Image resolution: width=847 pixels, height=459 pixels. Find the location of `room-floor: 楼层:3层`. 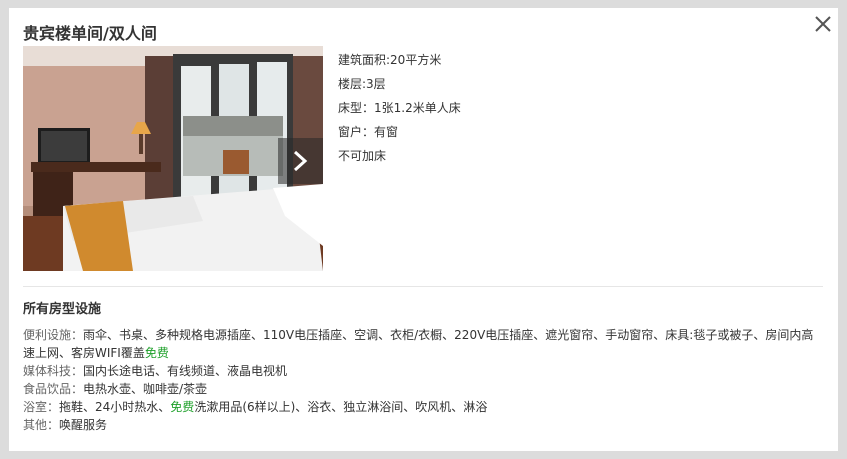

room-floor: 楼层:3层 is located at coordinates (362, 84).